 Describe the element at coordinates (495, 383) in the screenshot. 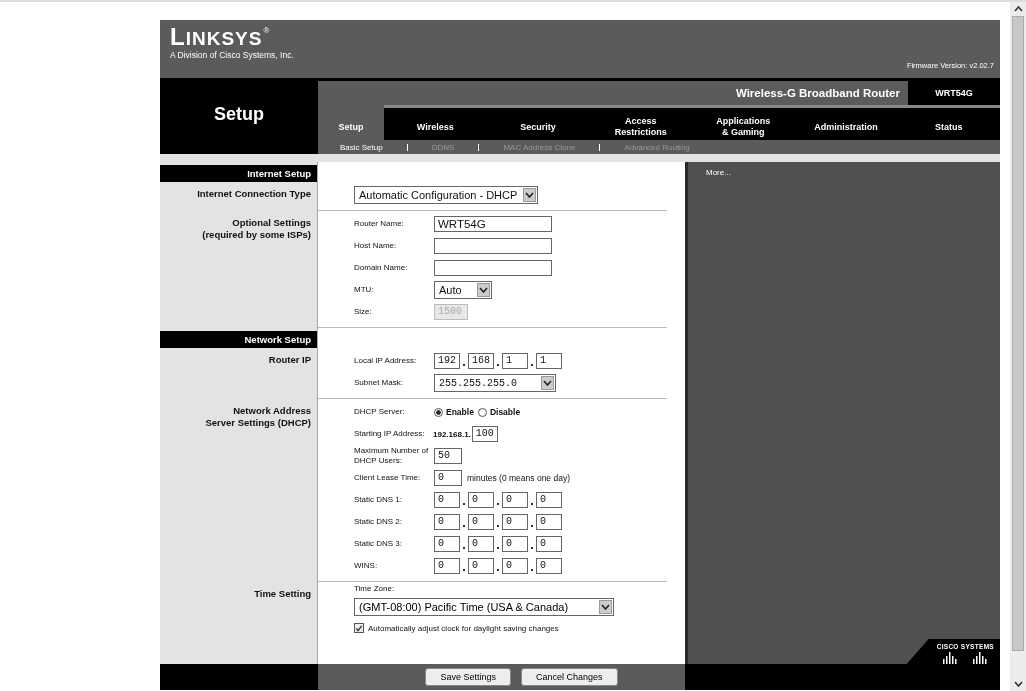

I see `dropdown-select: 255.255.255.0` at that location.